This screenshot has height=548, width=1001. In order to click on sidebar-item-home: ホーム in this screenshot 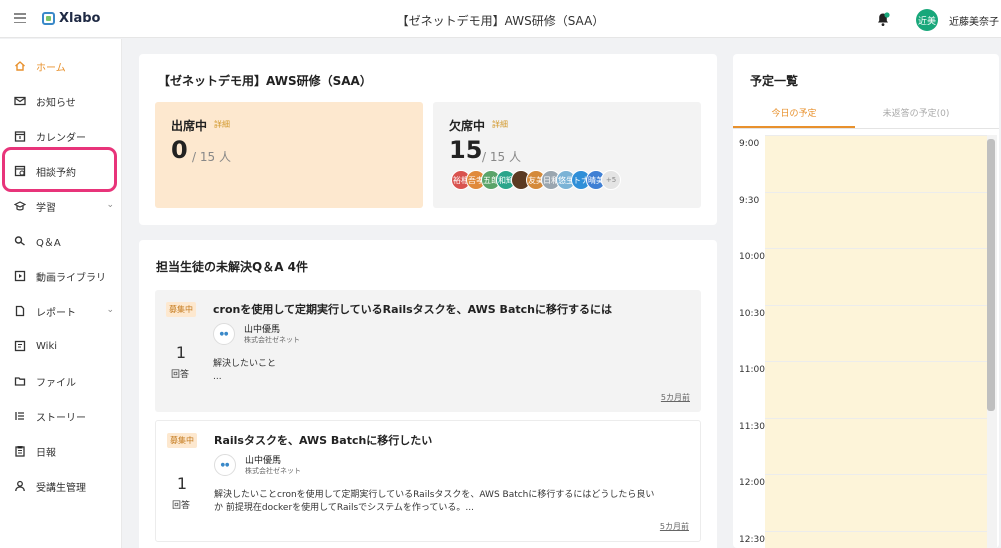, I will do `click(61, 66)`.